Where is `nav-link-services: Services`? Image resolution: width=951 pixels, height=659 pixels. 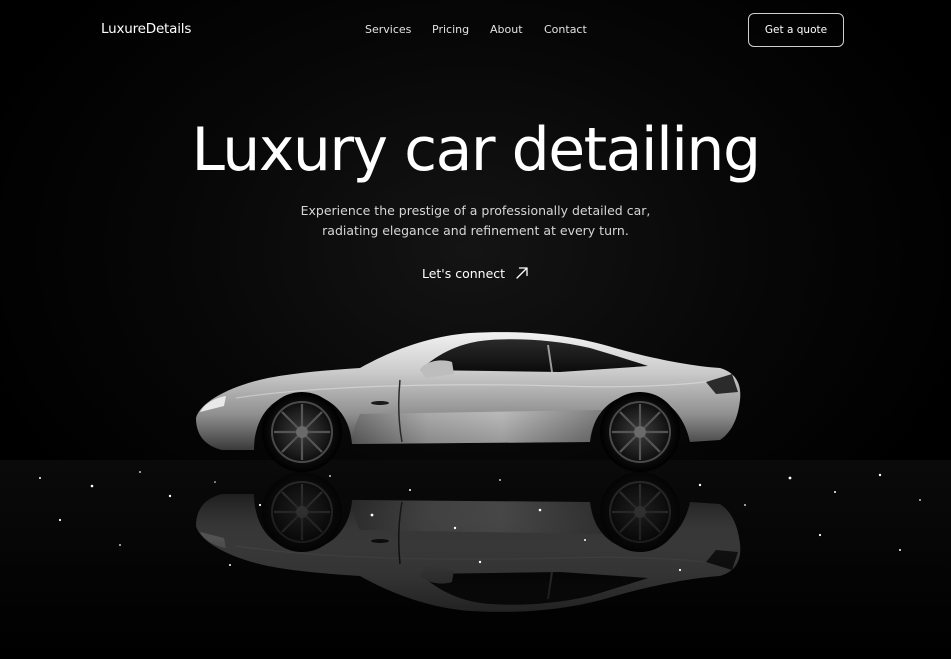
nav-link-services: Services is located at coordinates (388, 29).